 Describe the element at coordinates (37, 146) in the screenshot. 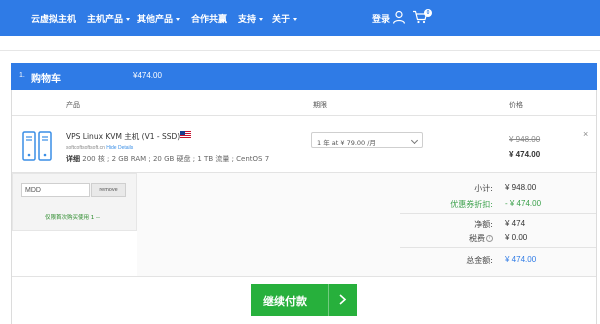

I see `server-icon` at that location.